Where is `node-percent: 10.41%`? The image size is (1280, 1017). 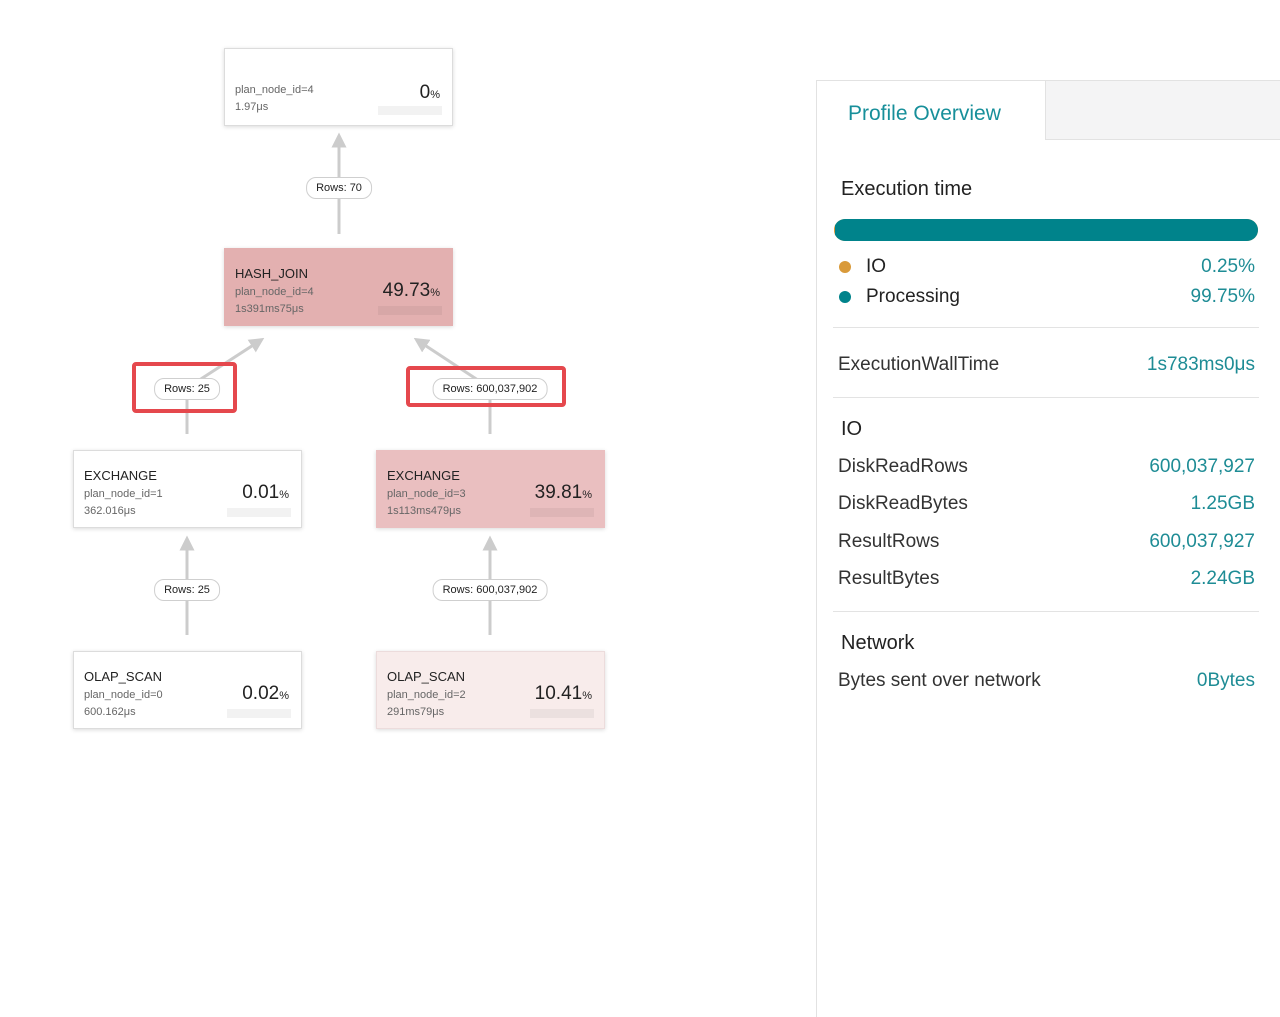 node-percent: 10.41% is located at coordinates (563, 693).